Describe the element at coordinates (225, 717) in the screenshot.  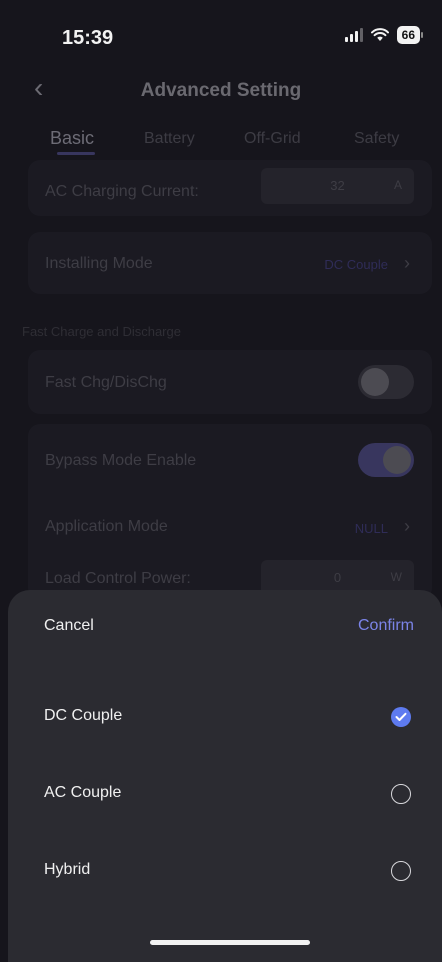
I see `option-dc-couple: DC Couple` at that location.